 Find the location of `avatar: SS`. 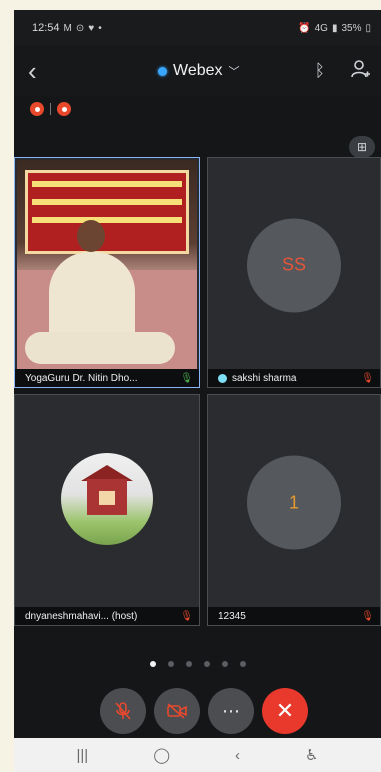

avatar: SS is located at coordinates (294, 264).